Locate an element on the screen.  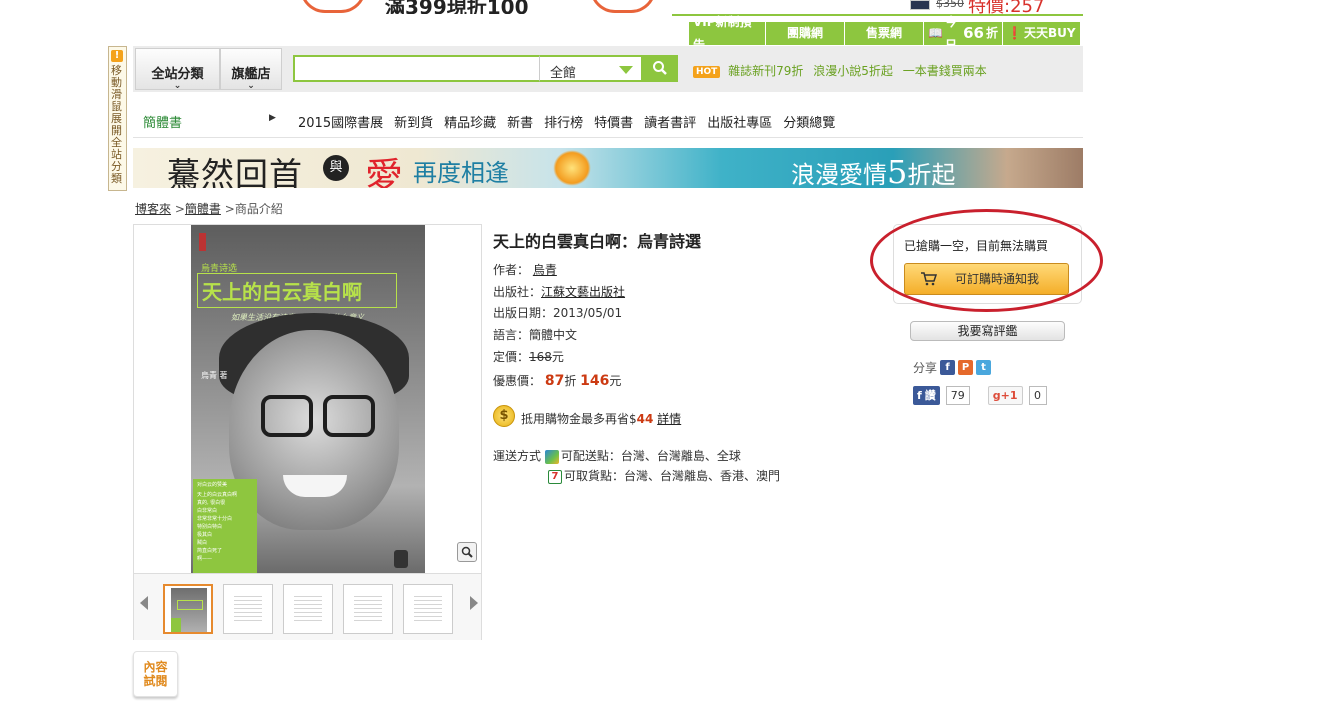
facebook-like-button: f讚 is located at coordinates (926, 395).